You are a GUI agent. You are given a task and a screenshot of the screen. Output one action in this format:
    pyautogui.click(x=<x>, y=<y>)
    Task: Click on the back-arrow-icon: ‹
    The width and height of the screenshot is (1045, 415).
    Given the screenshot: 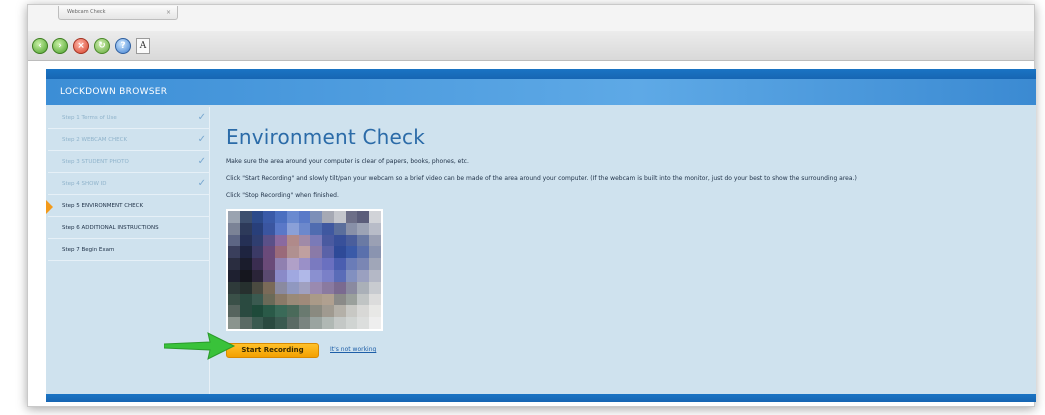 What is the action you would take?
    pyautogui.click(x=40, y=46)
    